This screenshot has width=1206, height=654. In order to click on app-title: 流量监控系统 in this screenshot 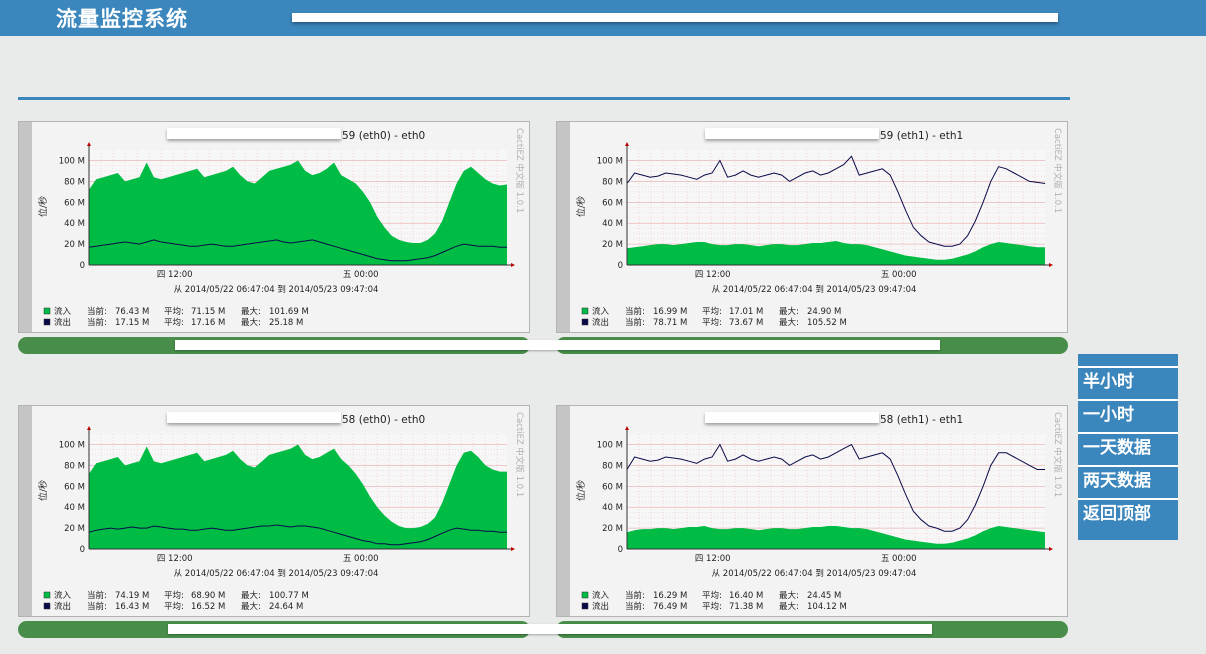, I will do `click(122, 18)`.